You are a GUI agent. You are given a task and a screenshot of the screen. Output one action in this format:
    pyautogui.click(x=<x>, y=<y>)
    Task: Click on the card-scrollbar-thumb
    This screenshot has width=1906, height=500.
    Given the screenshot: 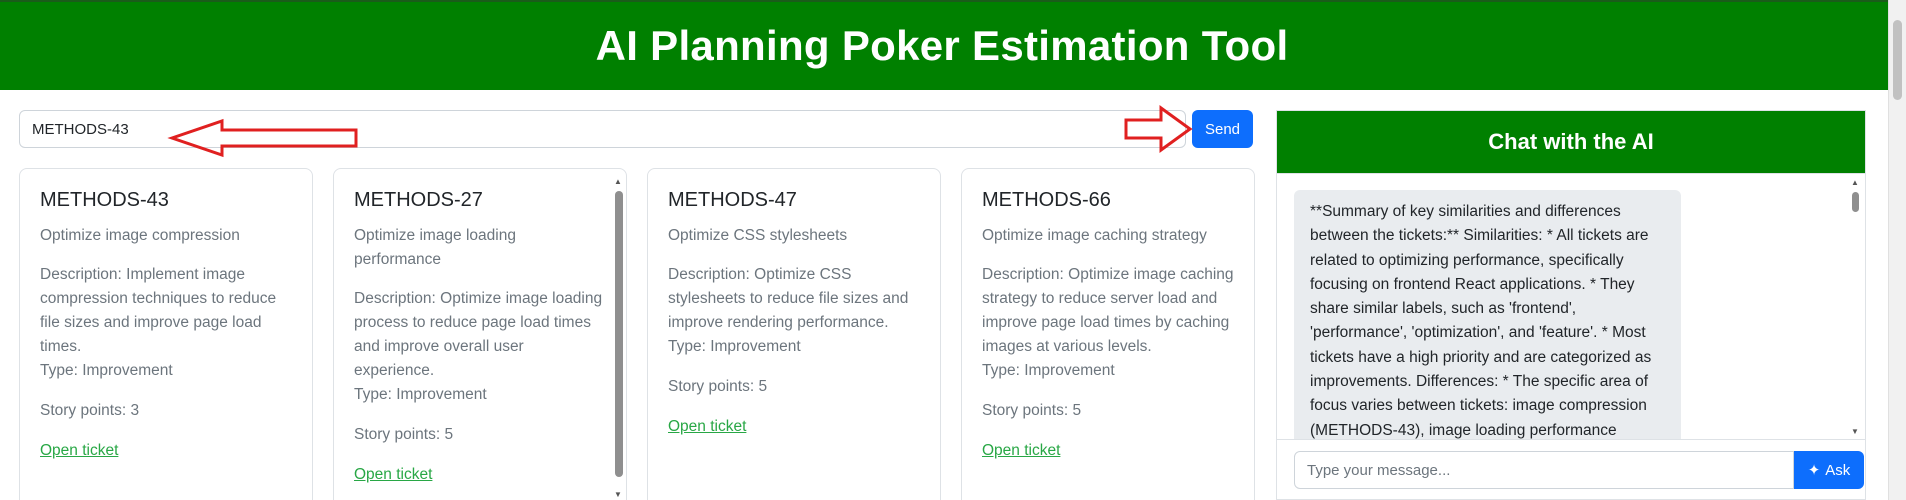 What is the action you would take?
    pyautogui.click(x=619, y=334)
    